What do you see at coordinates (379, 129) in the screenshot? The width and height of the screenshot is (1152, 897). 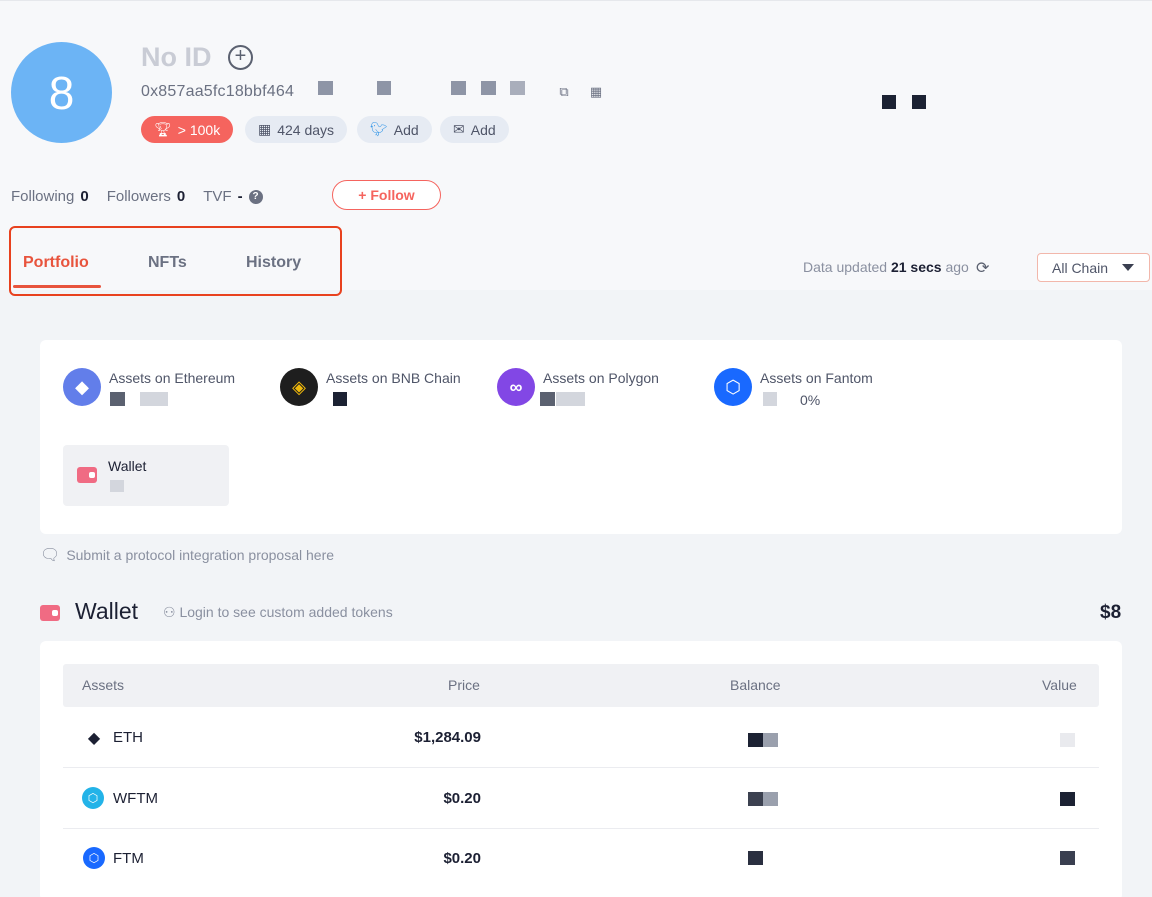 I see `twitter-icon: 🐦︎` at bounding box center [379, 129].